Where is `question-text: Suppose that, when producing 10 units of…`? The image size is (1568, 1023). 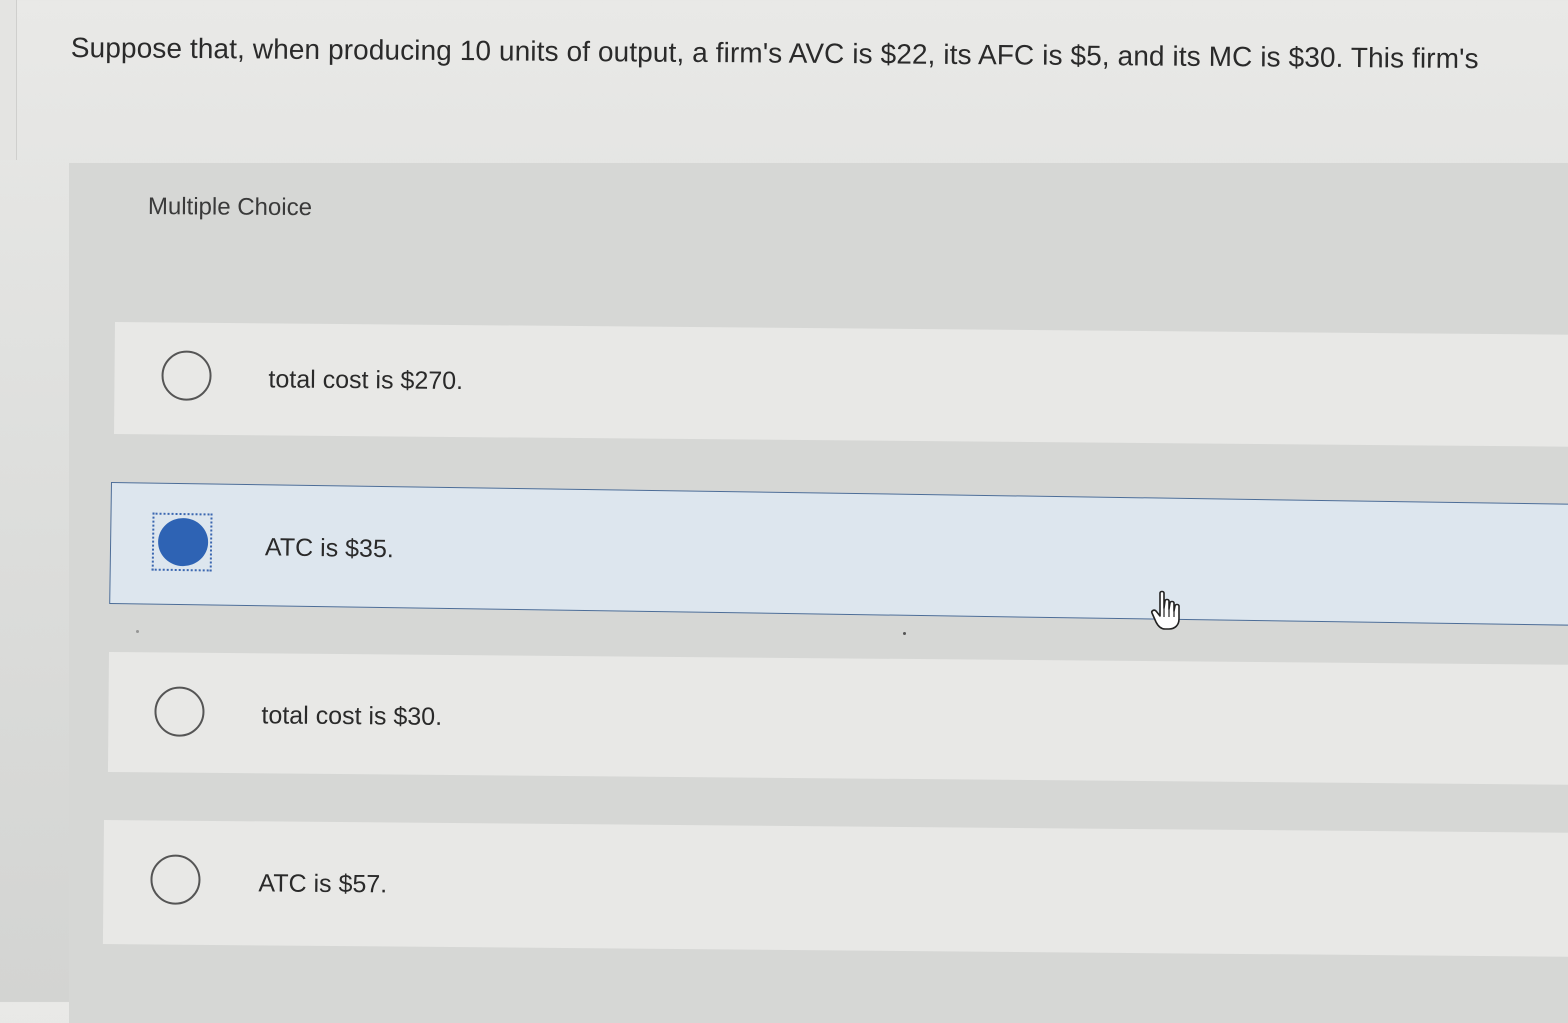 question-text: Suppose that, when producing 10 units of… is located at coordinates (774, 53).